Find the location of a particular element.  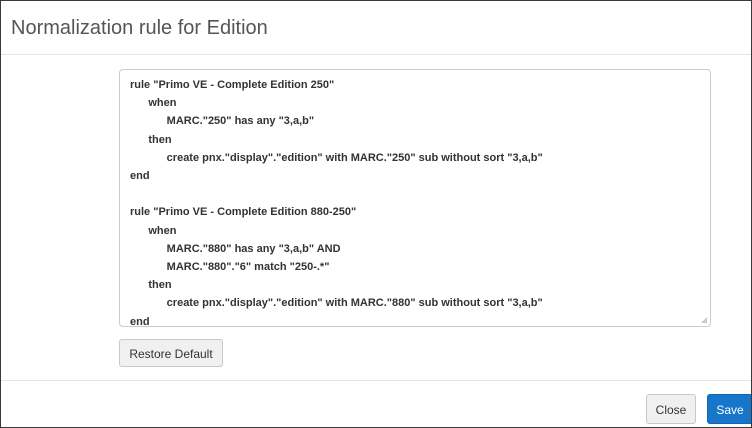

dialog-footer: Close Save is located at coordinates (376, 404).